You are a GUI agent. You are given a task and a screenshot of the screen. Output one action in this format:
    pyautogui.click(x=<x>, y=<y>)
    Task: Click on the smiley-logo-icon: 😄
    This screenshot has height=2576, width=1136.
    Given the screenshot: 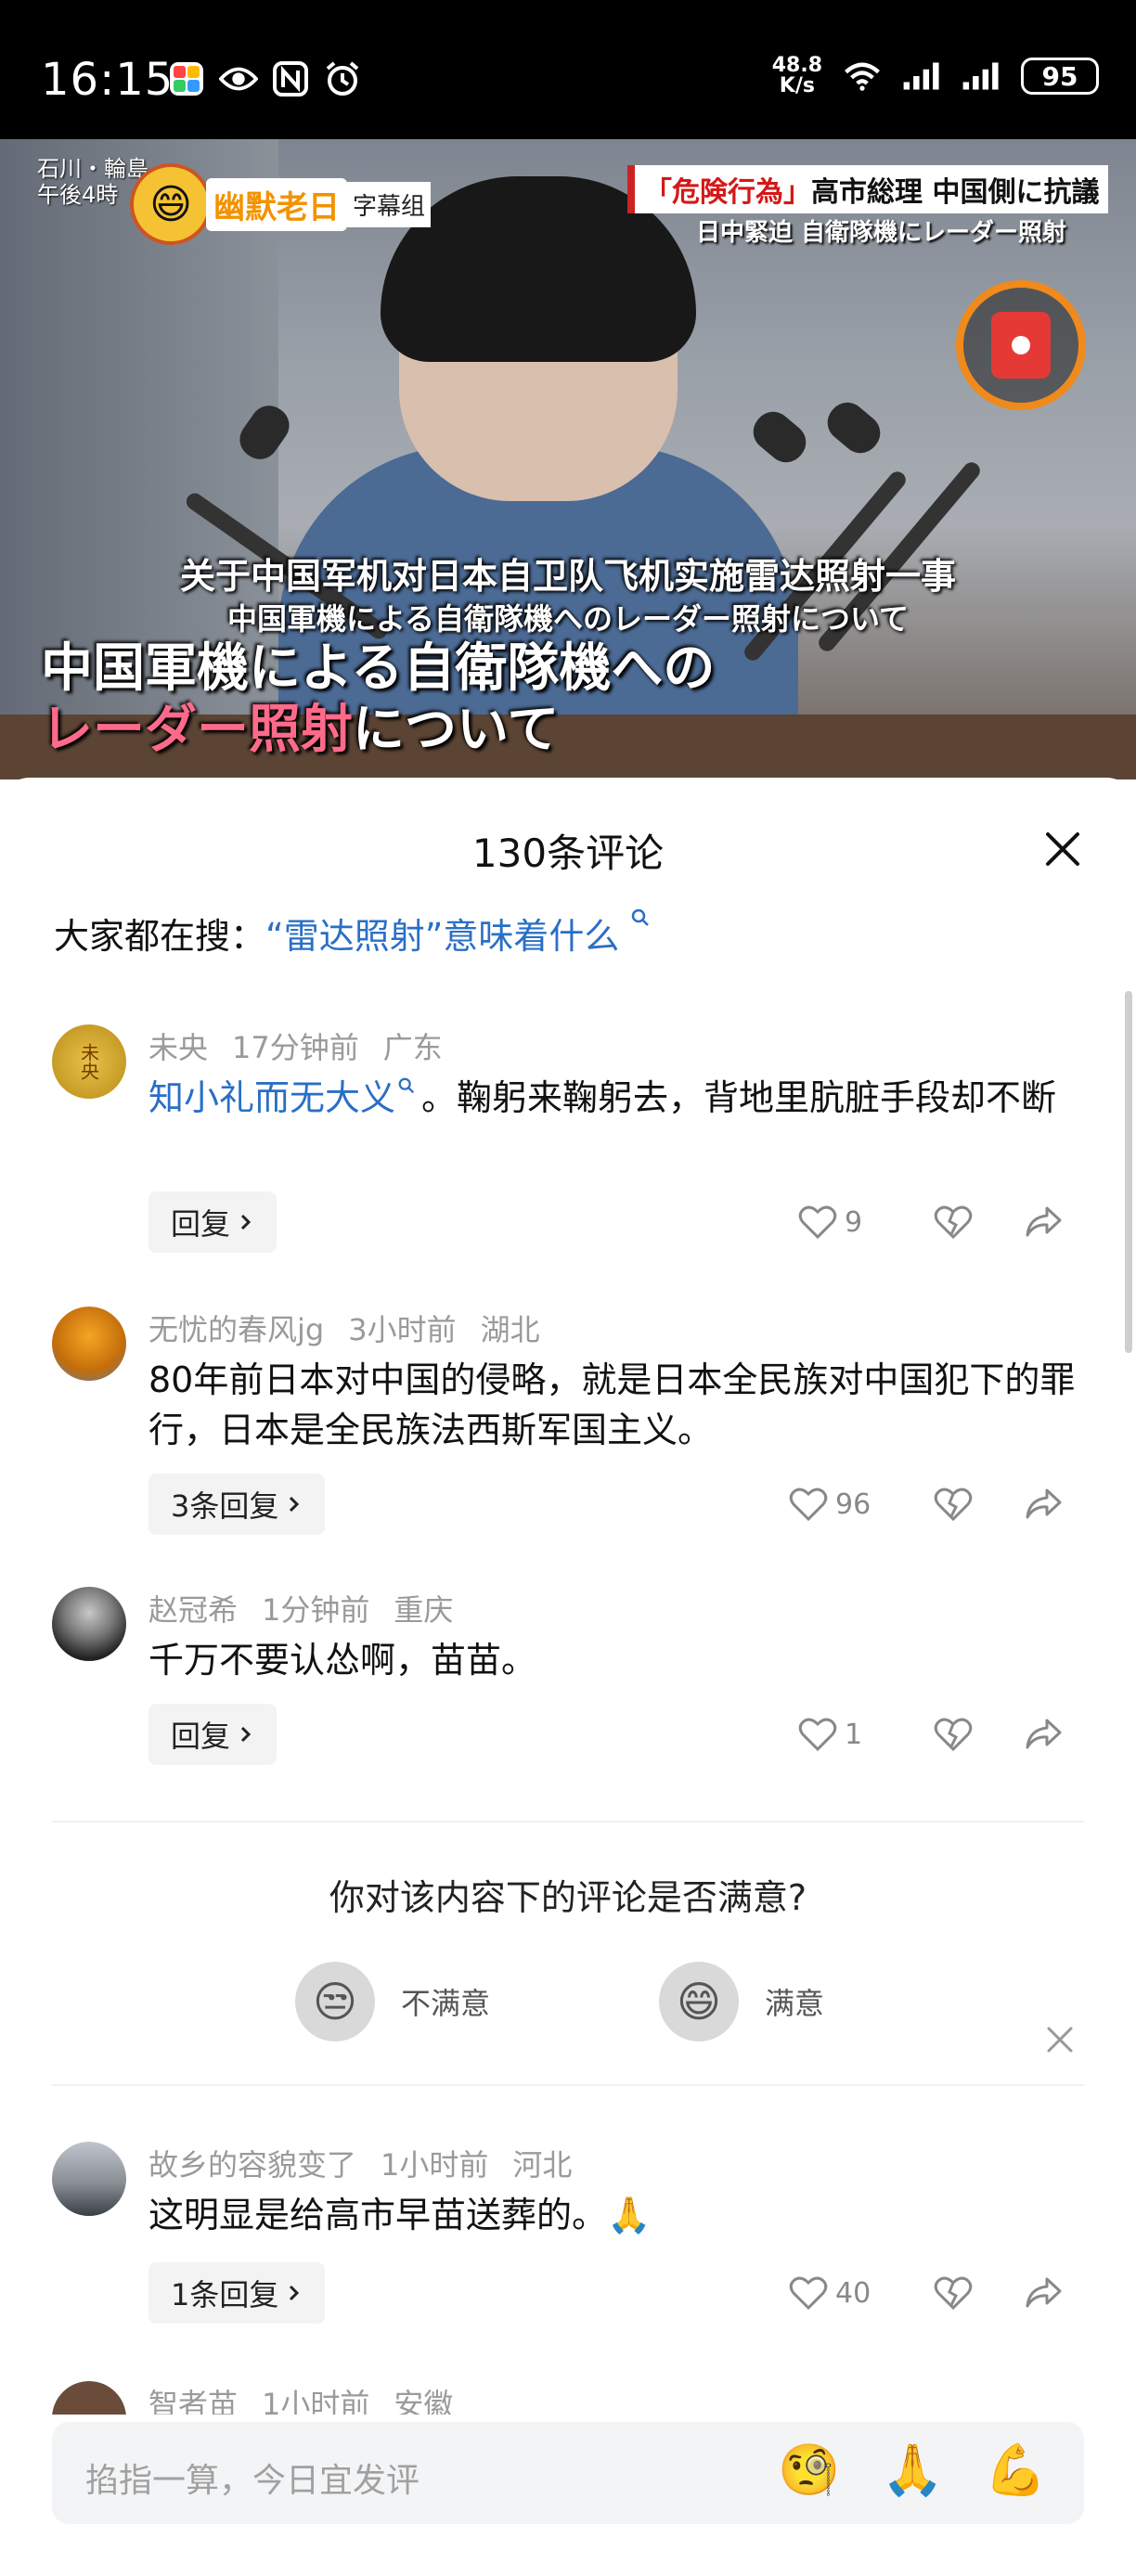 What is the action you would take?
    pyautogui.click(x=171, y=204)
    